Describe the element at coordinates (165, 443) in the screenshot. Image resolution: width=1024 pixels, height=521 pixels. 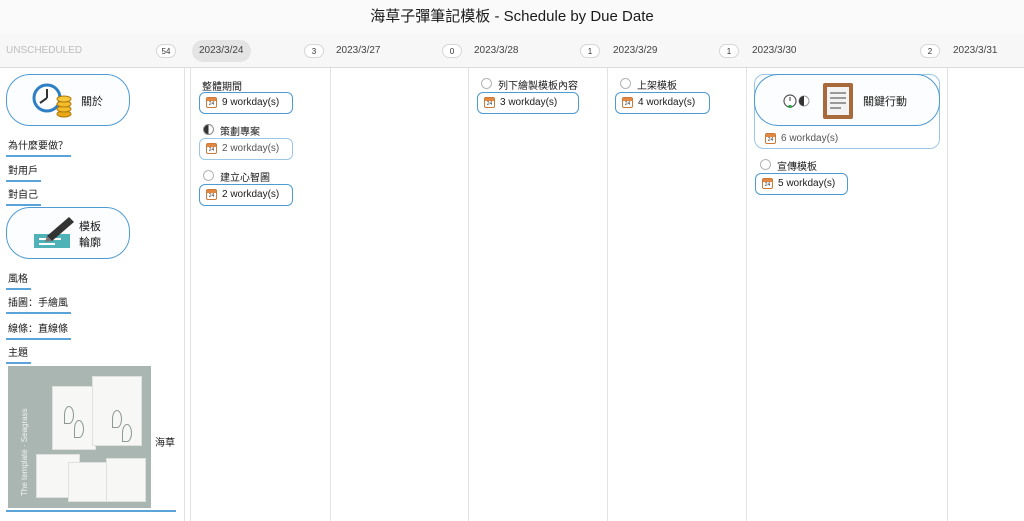
I see `thumbnail-caption: 海草` at that location.